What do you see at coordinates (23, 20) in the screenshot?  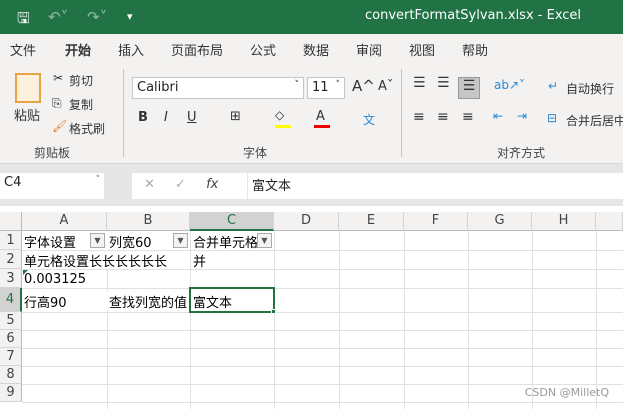 I see `save-icon: 🖫` at bounding box center [23, 20].